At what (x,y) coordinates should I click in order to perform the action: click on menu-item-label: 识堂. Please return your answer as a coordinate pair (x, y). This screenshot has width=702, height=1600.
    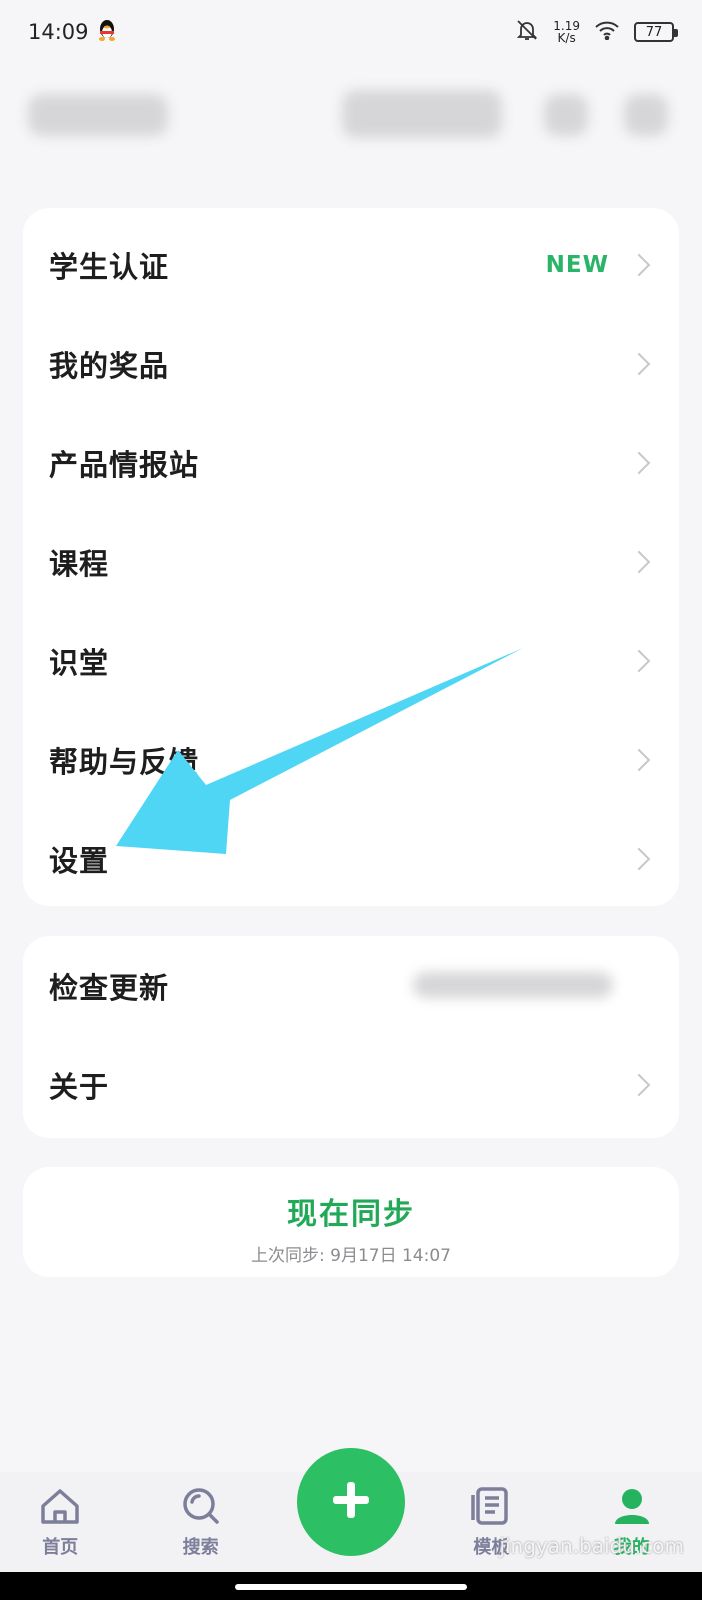
    Looking at the image, I should click on (79, 662).